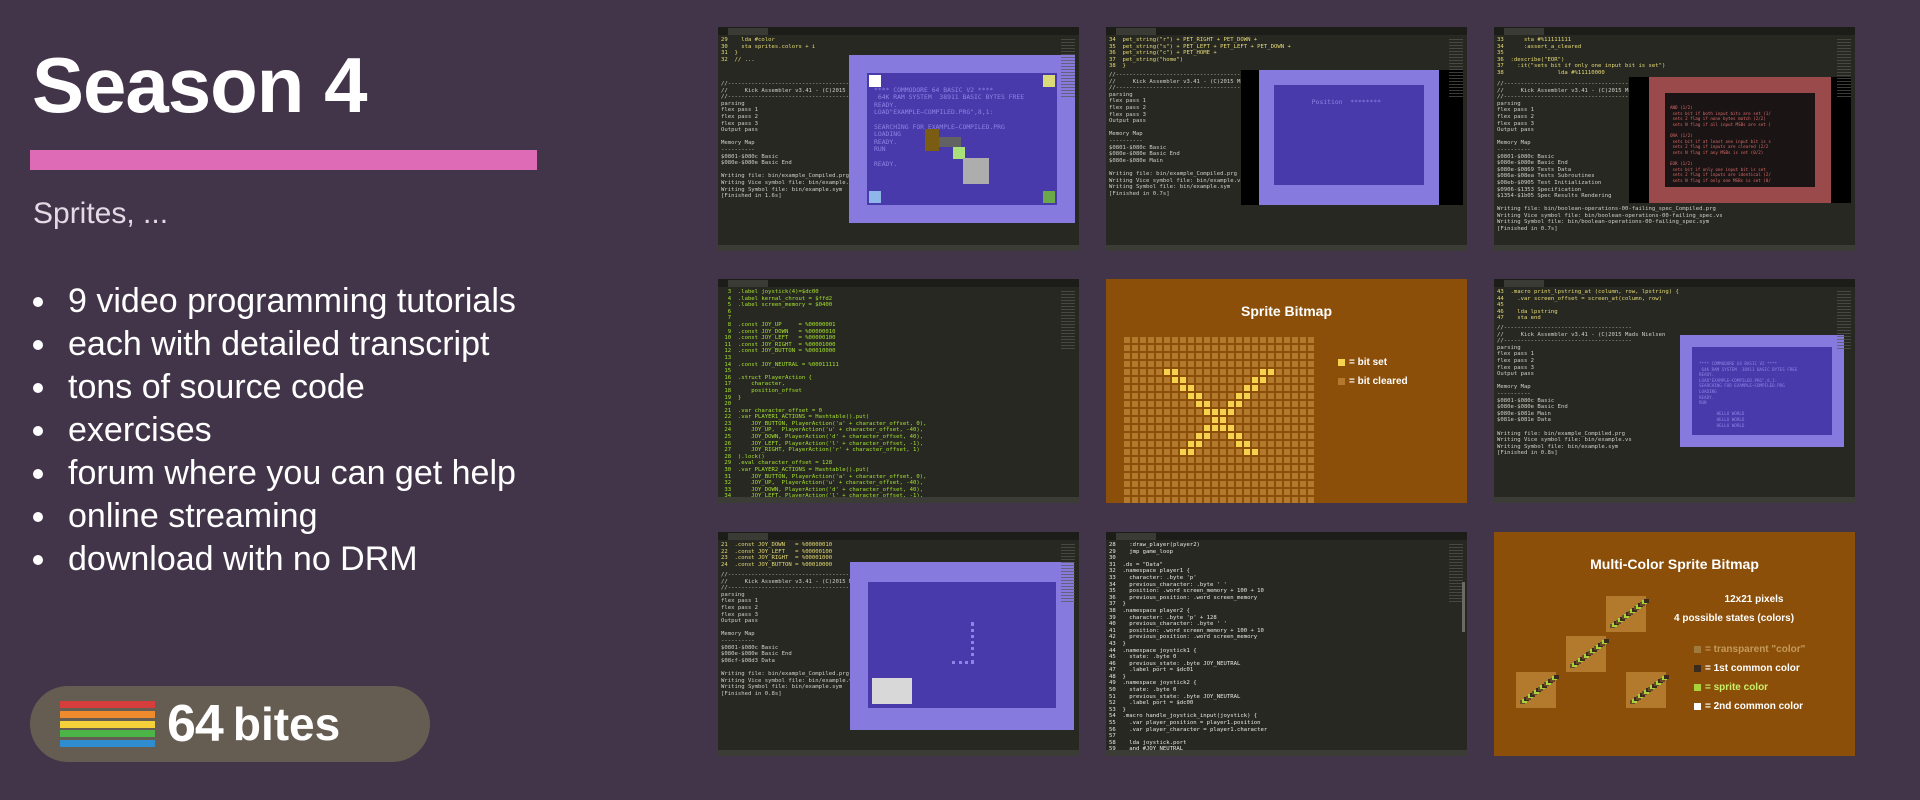 This screenshot has height=800, width=1920. What do you see at coordinates (1749, 668) in the screenshot?
I see `legend-item: = 1st common color` at bounding box center [1749, 668].